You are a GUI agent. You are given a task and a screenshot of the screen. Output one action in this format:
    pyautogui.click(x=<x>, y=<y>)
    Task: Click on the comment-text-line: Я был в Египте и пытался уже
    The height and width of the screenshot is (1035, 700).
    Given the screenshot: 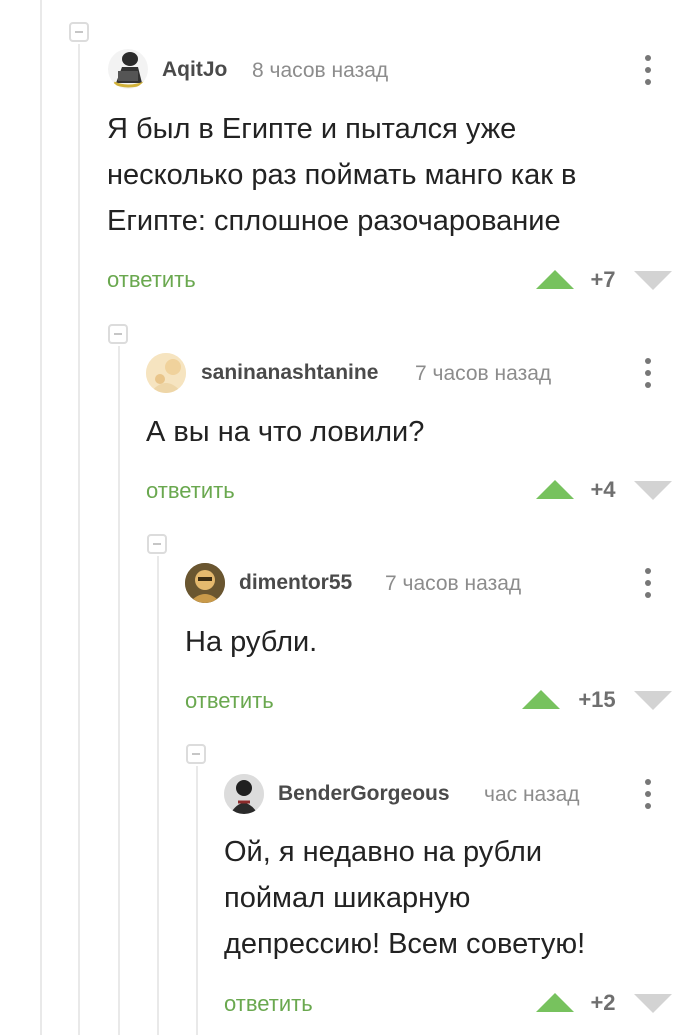 What is the action you would take?
    pyautogui.click(x=312, y=129)
    